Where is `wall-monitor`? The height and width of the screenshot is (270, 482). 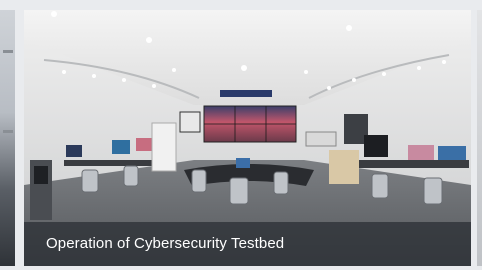
wall-monitor is located at coordinates (190, 122).